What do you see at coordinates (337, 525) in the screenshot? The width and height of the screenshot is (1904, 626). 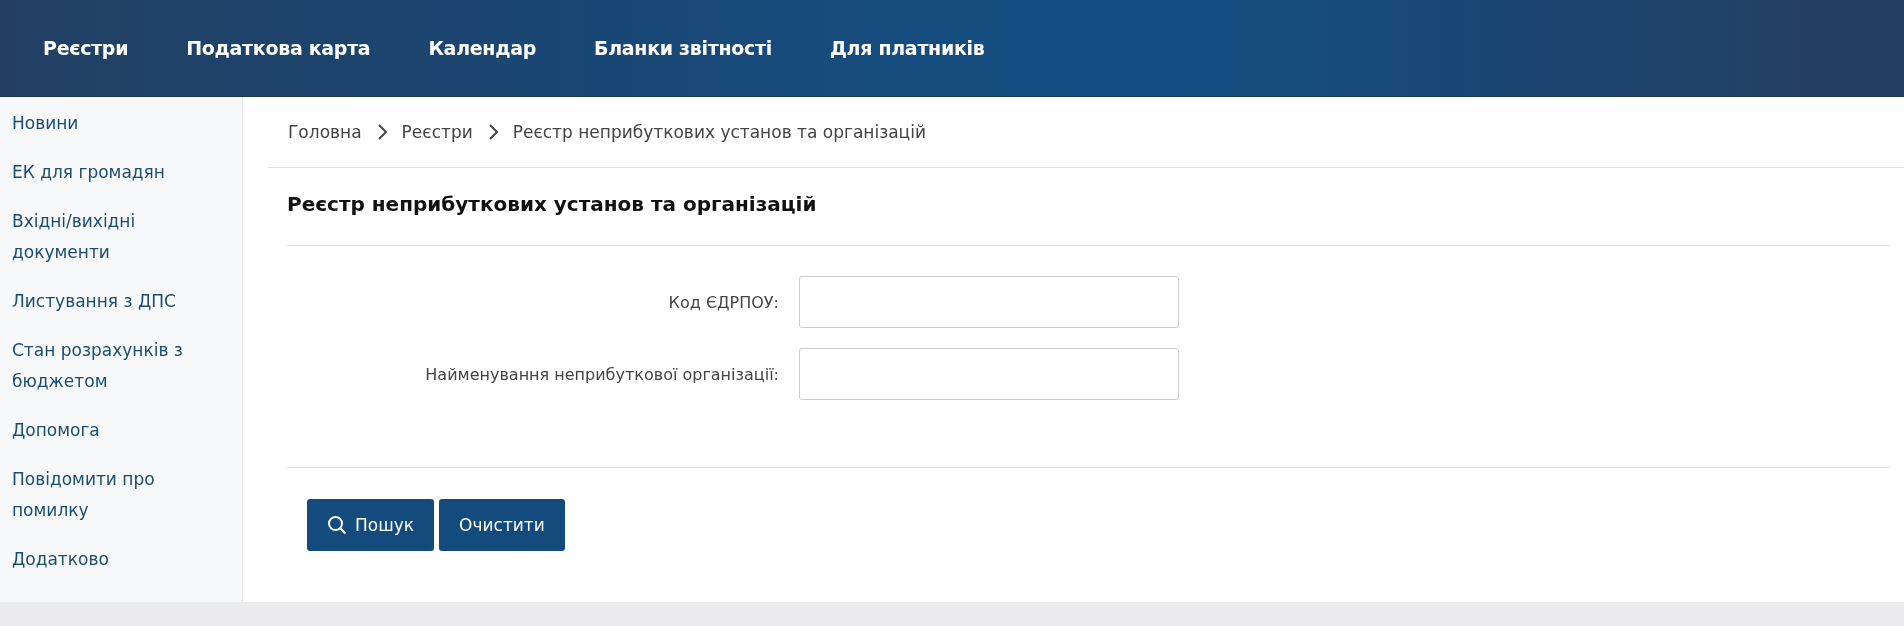 I see `search-icon` at bounding box center [337, 525].